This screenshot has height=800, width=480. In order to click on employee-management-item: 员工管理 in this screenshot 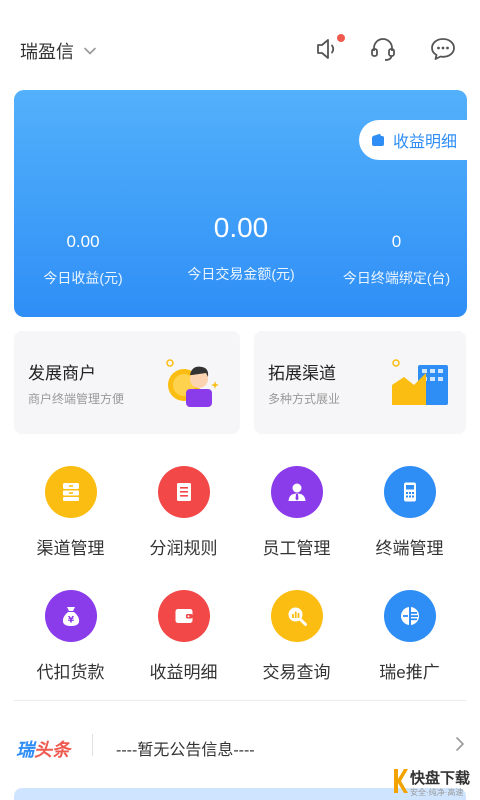, I will do `click(296, 512)`.